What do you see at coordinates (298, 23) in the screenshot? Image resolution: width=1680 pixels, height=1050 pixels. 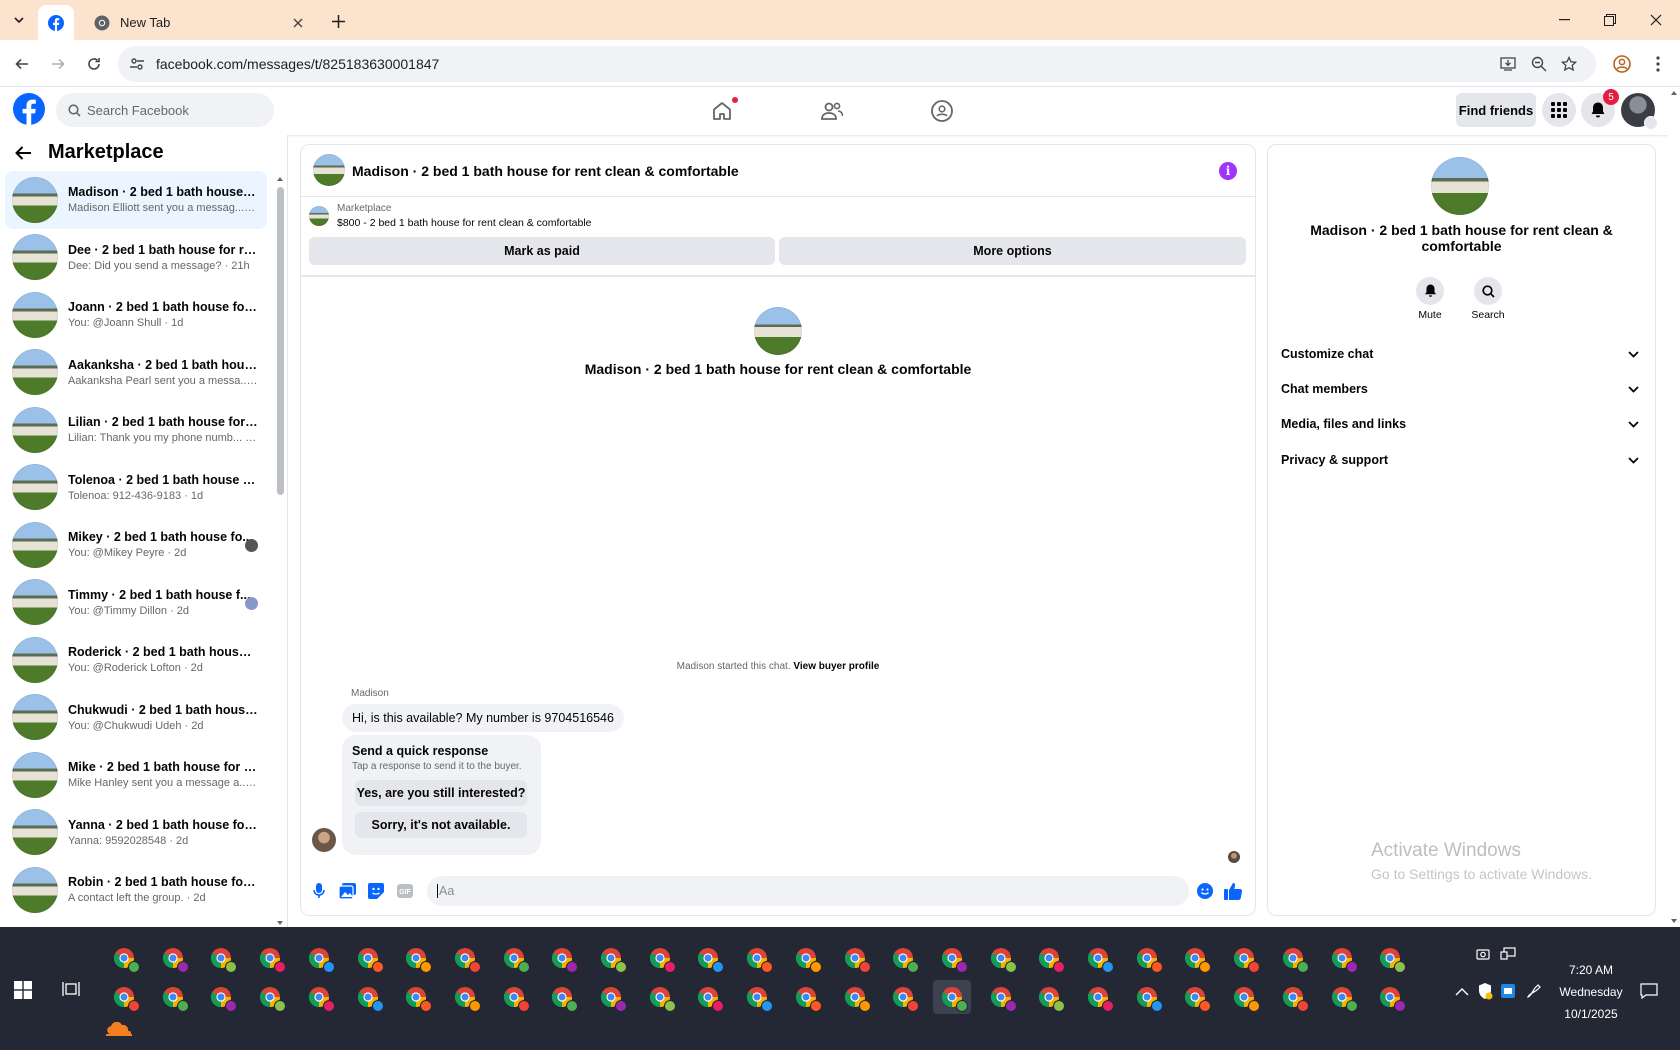 I see `close-tab-icon` at bounding box center [298, 23].